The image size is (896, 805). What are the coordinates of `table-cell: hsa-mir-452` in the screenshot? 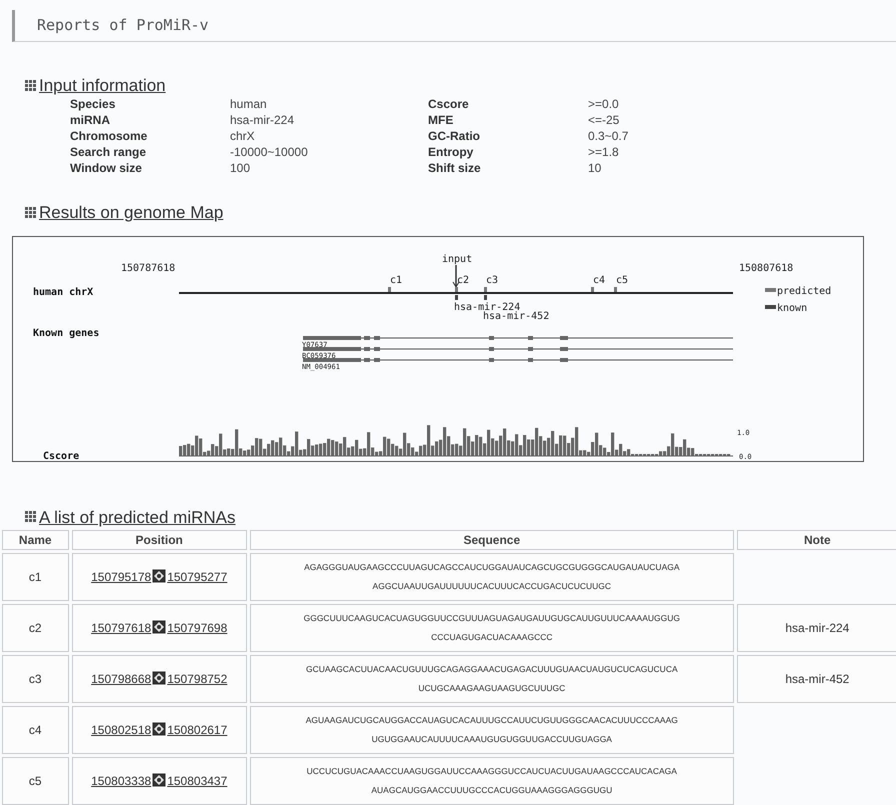 It's located at (816, 678).